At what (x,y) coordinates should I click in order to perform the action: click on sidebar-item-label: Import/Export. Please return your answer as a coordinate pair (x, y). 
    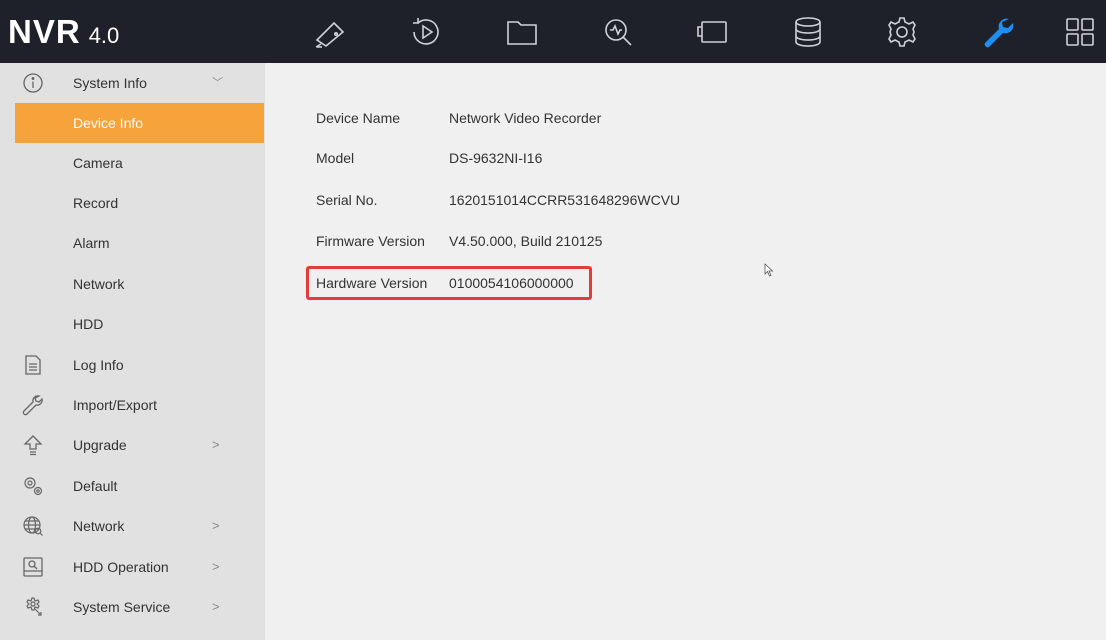
    Looking at the image, I should click on (115, 405).